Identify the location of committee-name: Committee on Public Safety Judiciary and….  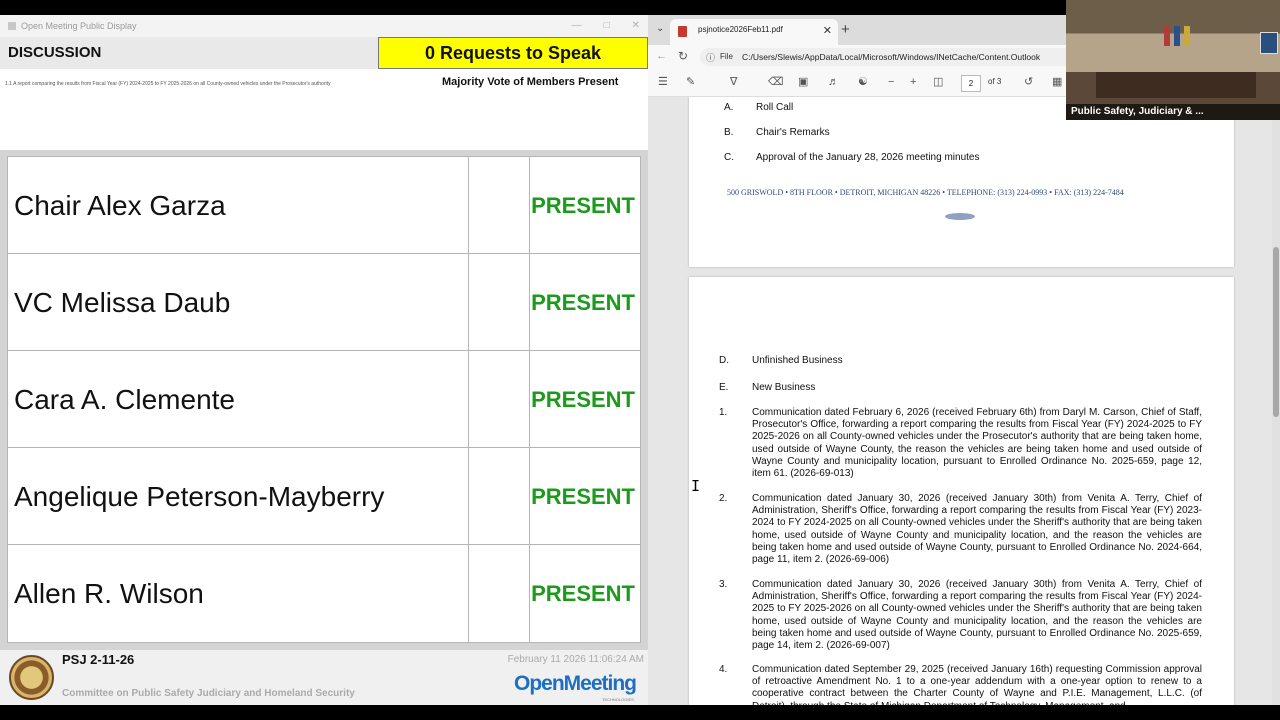
(208, 693).